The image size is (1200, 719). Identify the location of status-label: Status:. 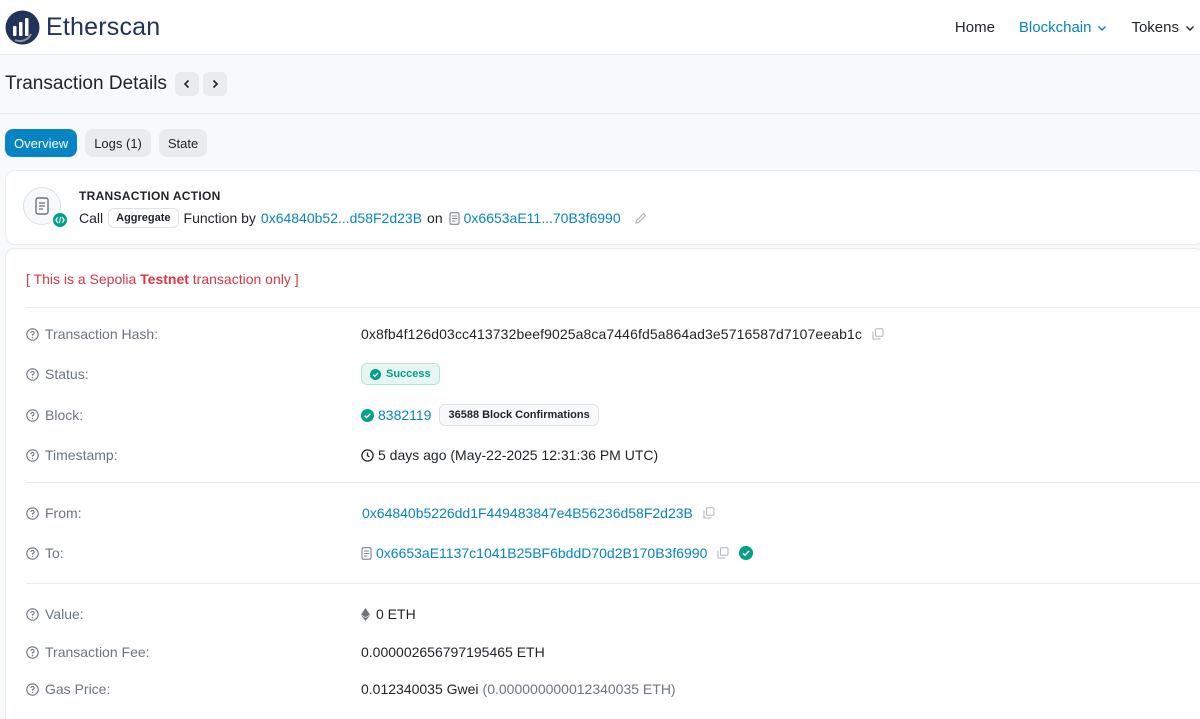
(67, 374).